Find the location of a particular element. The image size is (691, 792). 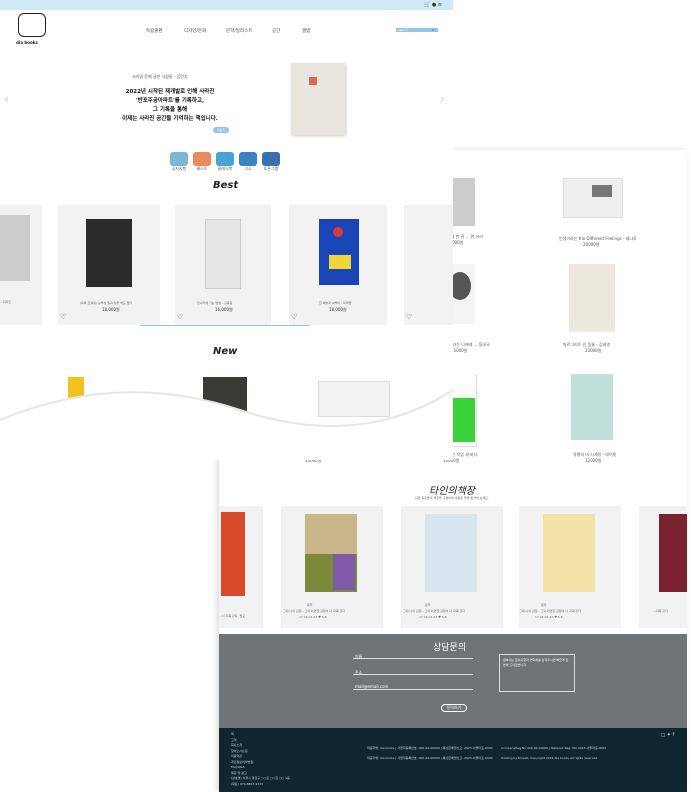

logo-text: dia books is located at coordinates (27, 42).